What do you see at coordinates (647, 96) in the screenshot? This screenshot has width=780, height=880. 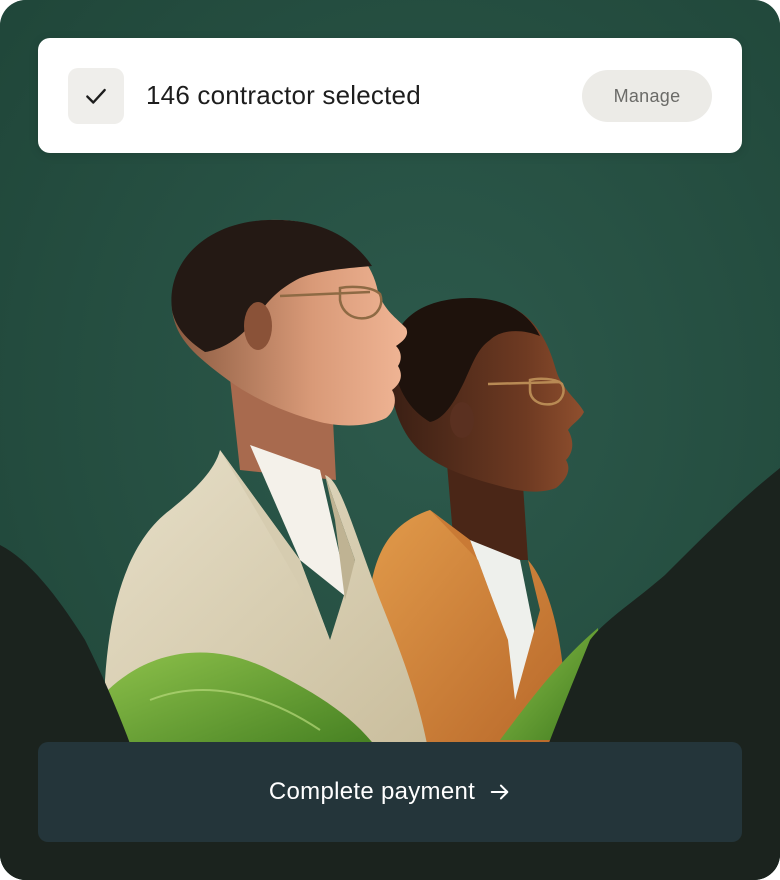 I see `manage-button: Manage` at bounding box center [647, 96].